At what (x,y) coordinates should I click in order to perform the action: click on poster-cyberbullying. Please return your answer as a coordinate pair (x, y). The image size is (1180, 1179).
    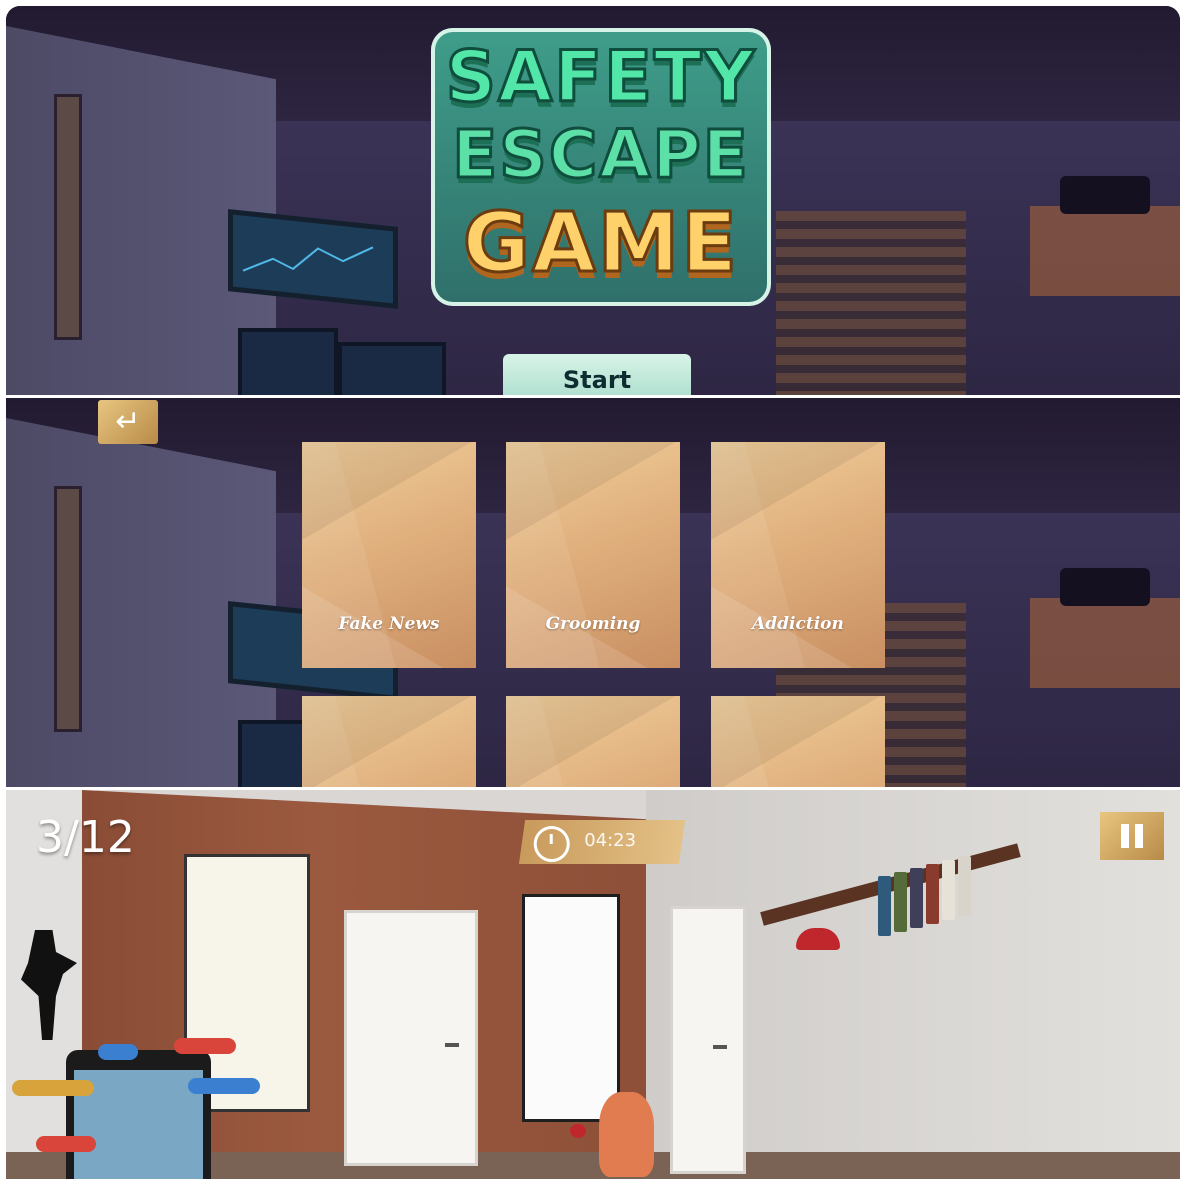
    Looking at the image, I should click on (571, 1008).